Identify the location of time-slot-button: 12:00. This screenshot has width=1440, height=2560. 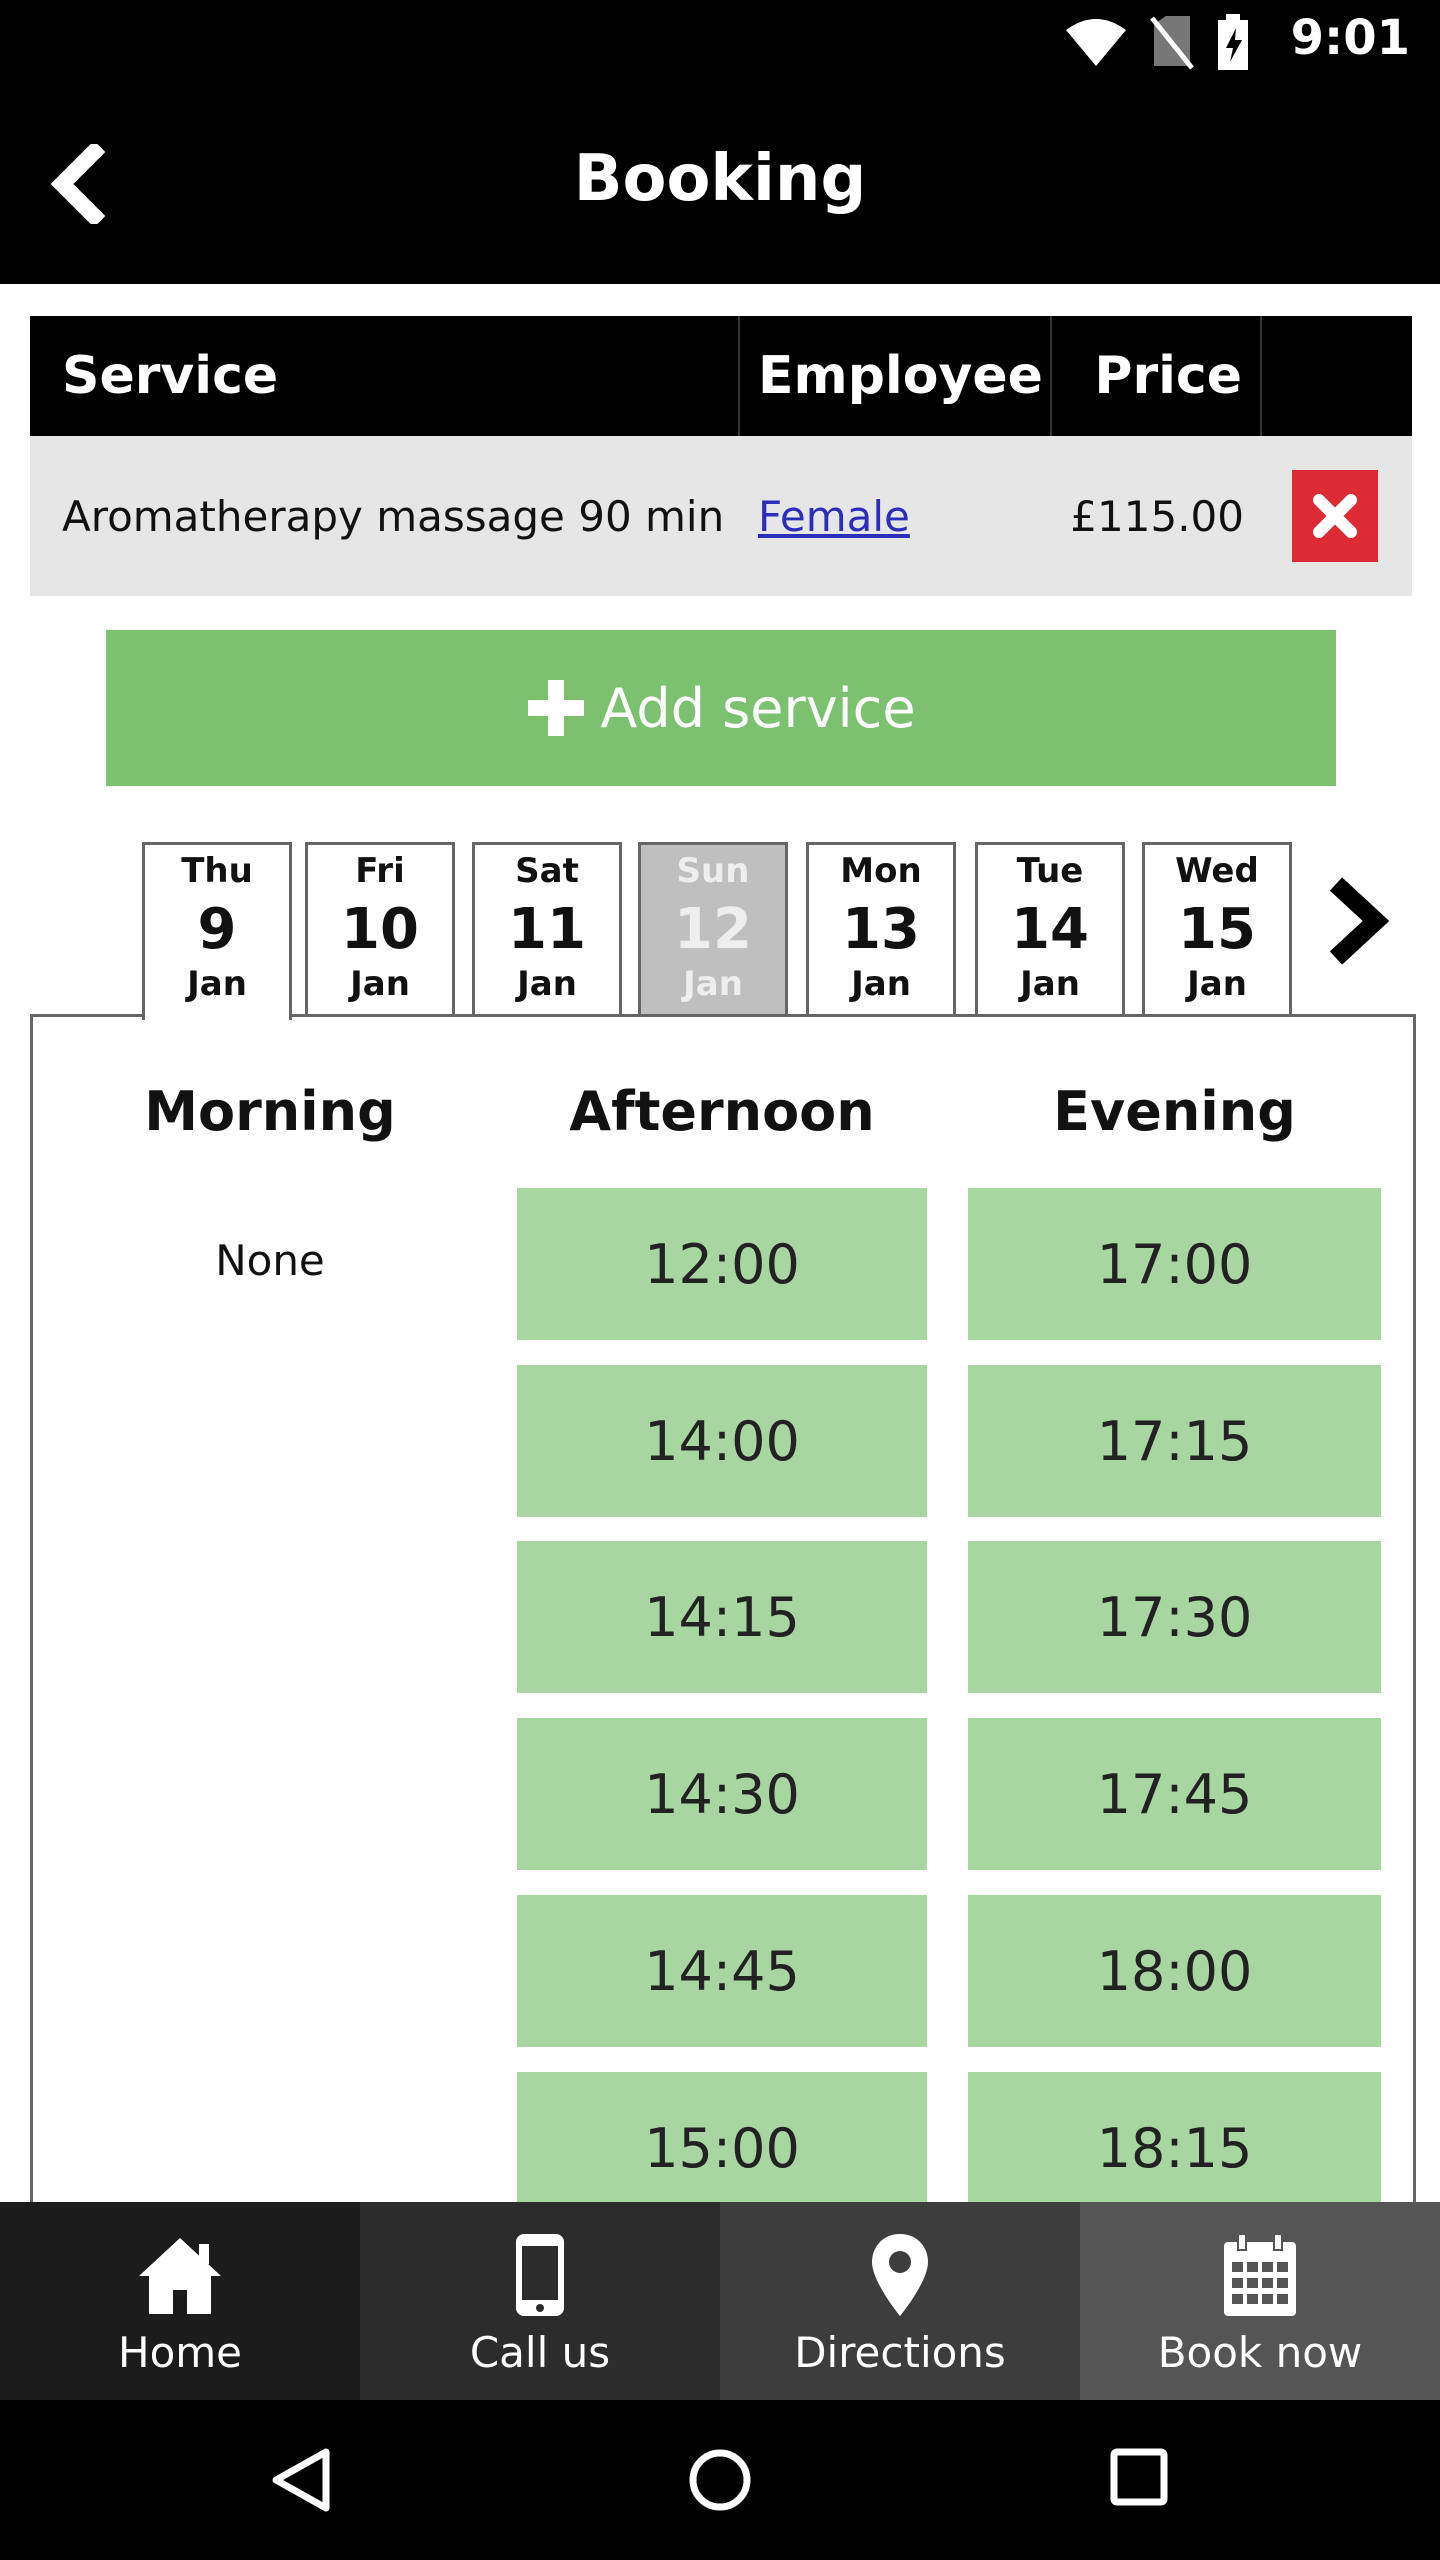
(722, 1264).